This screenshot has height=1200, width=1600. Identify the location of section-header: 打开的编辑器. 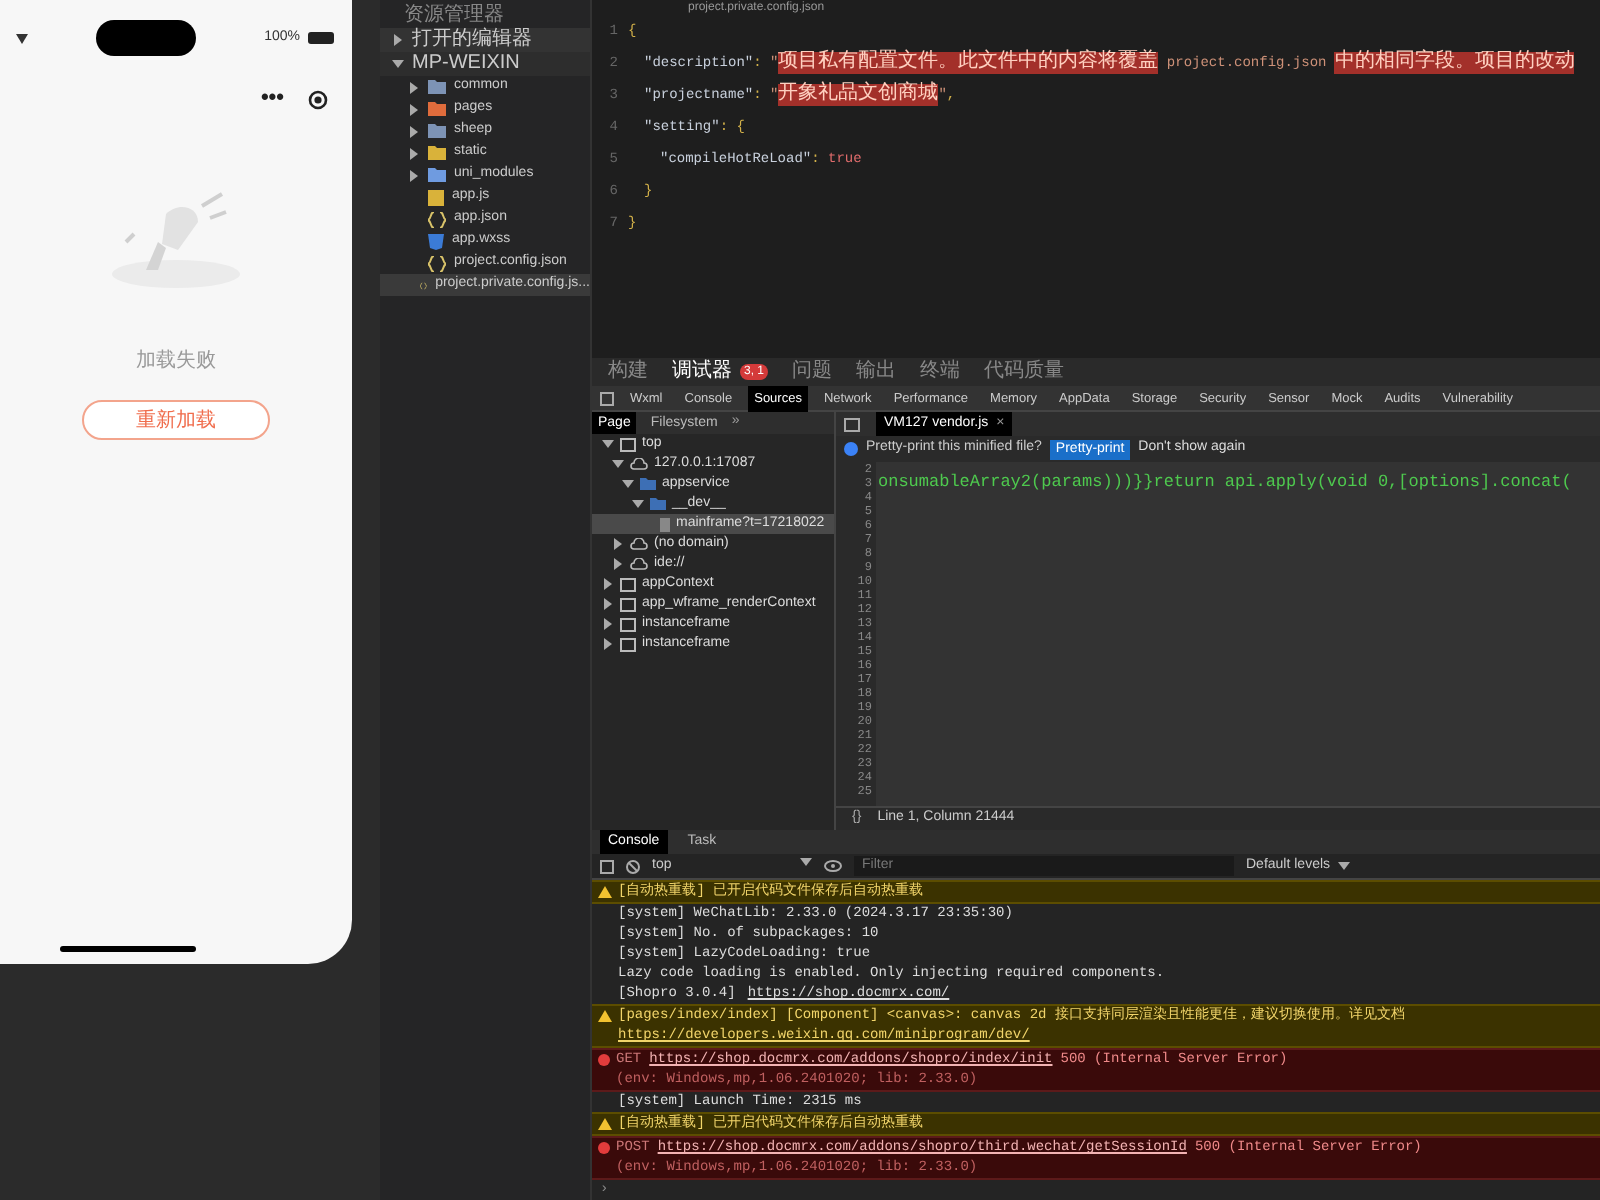
(485, 40).